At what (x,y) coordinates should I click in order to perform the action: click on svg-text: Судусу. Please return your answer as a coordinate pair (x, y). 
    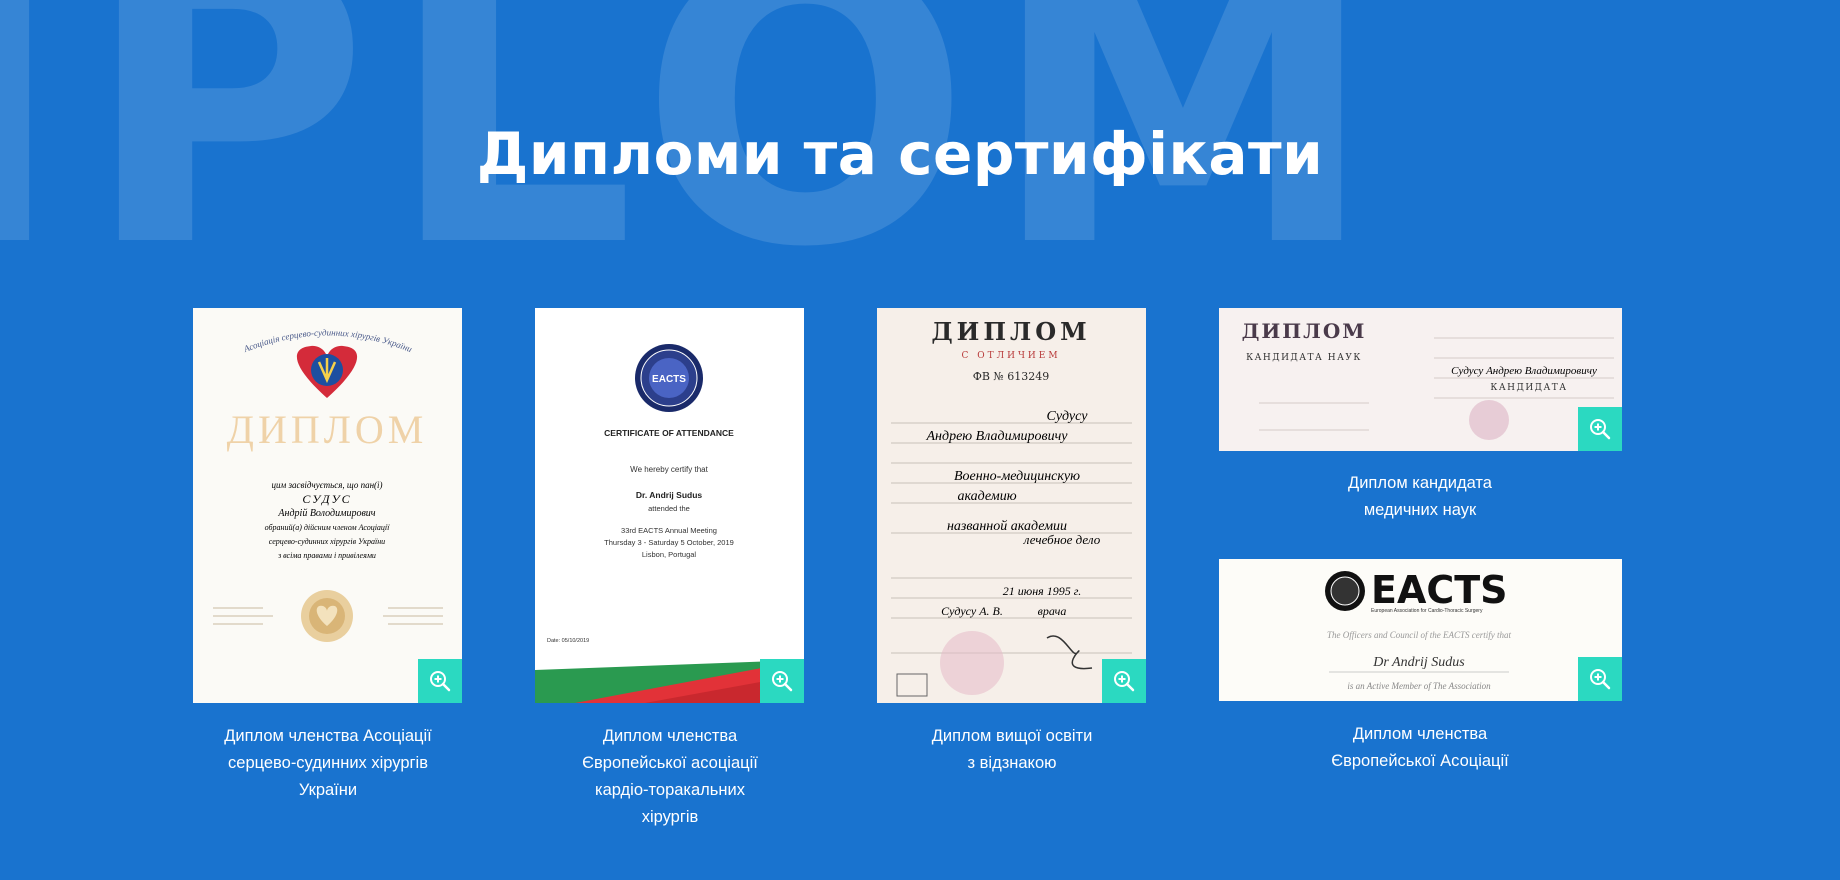
    Looking at the image, I should click on (1068, 416).